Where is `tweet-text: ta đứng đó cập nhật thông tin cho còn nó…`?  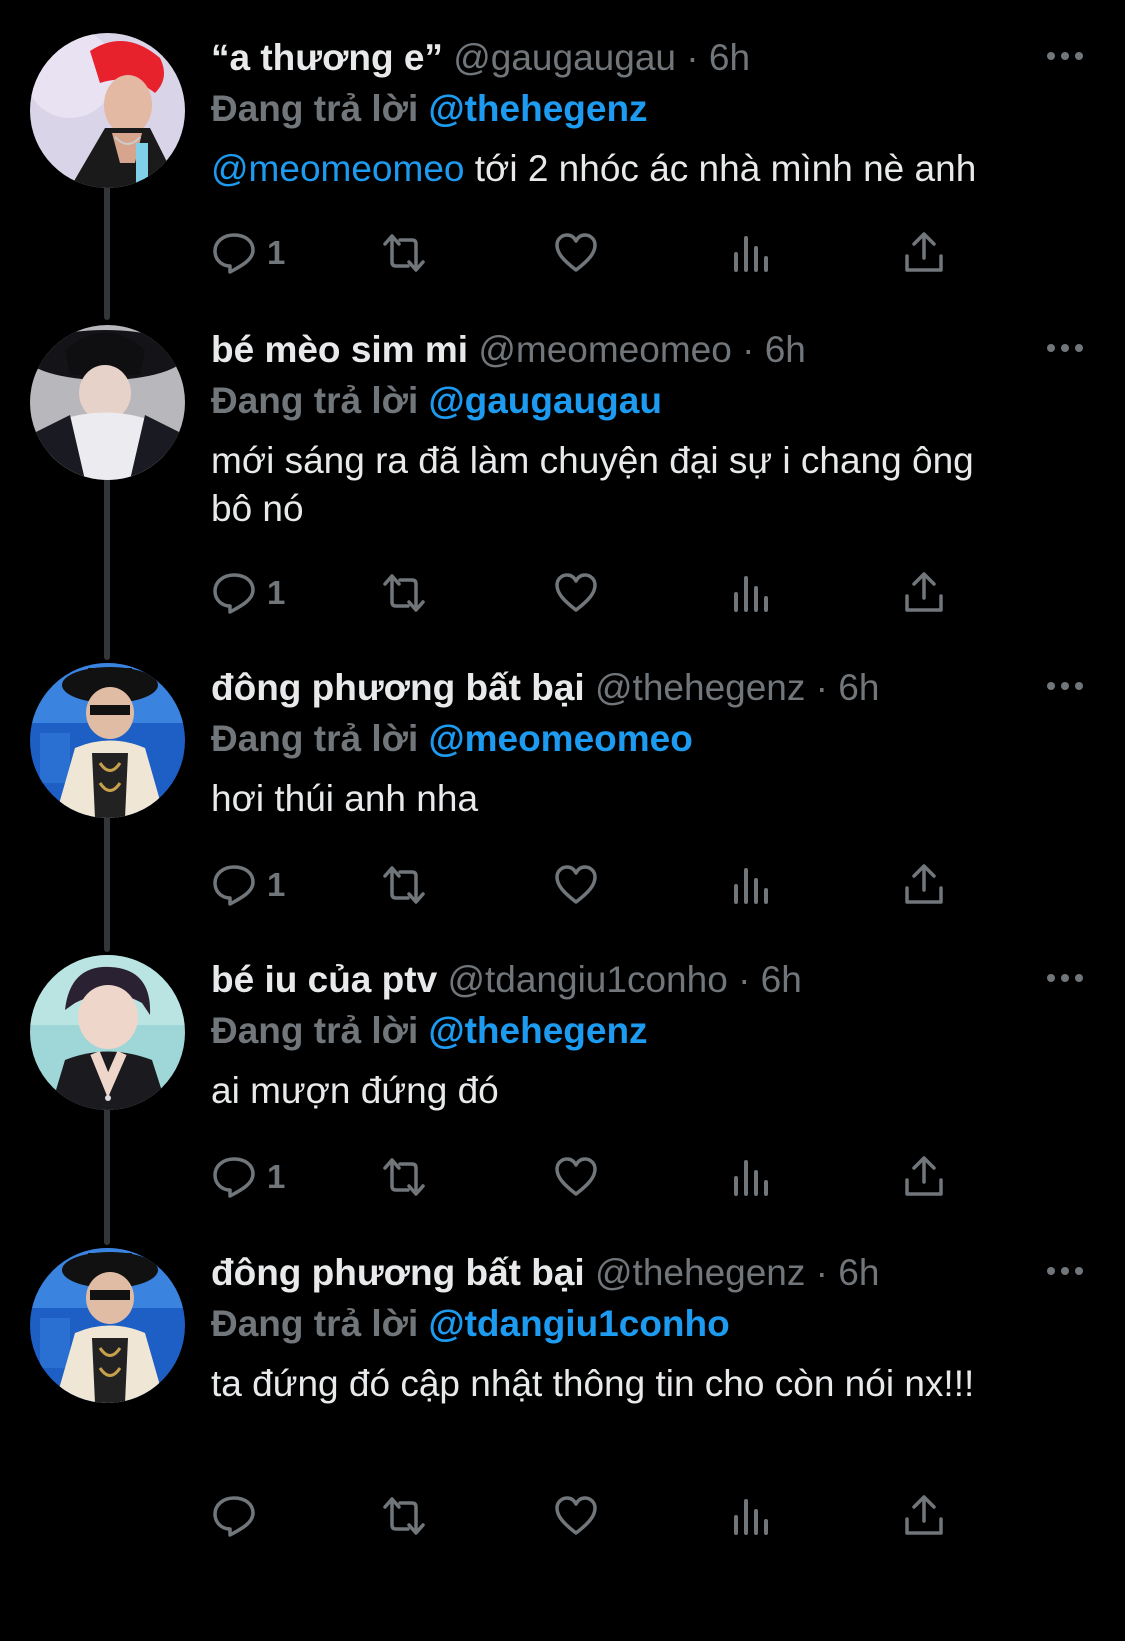
tweet-text: ta đứng đó cập nhật thông tin cho còn nó… is located at coordinates (606, 1384).